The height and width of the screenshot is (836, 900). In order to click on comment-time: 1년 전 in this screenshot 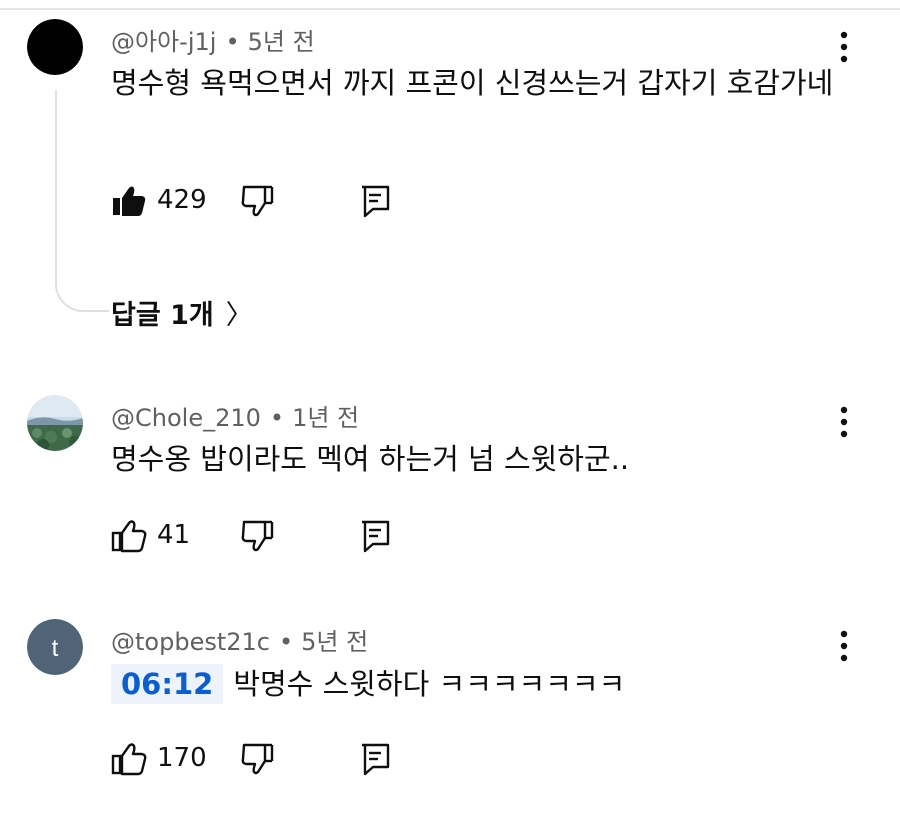, I will do `click(325, 418)`.